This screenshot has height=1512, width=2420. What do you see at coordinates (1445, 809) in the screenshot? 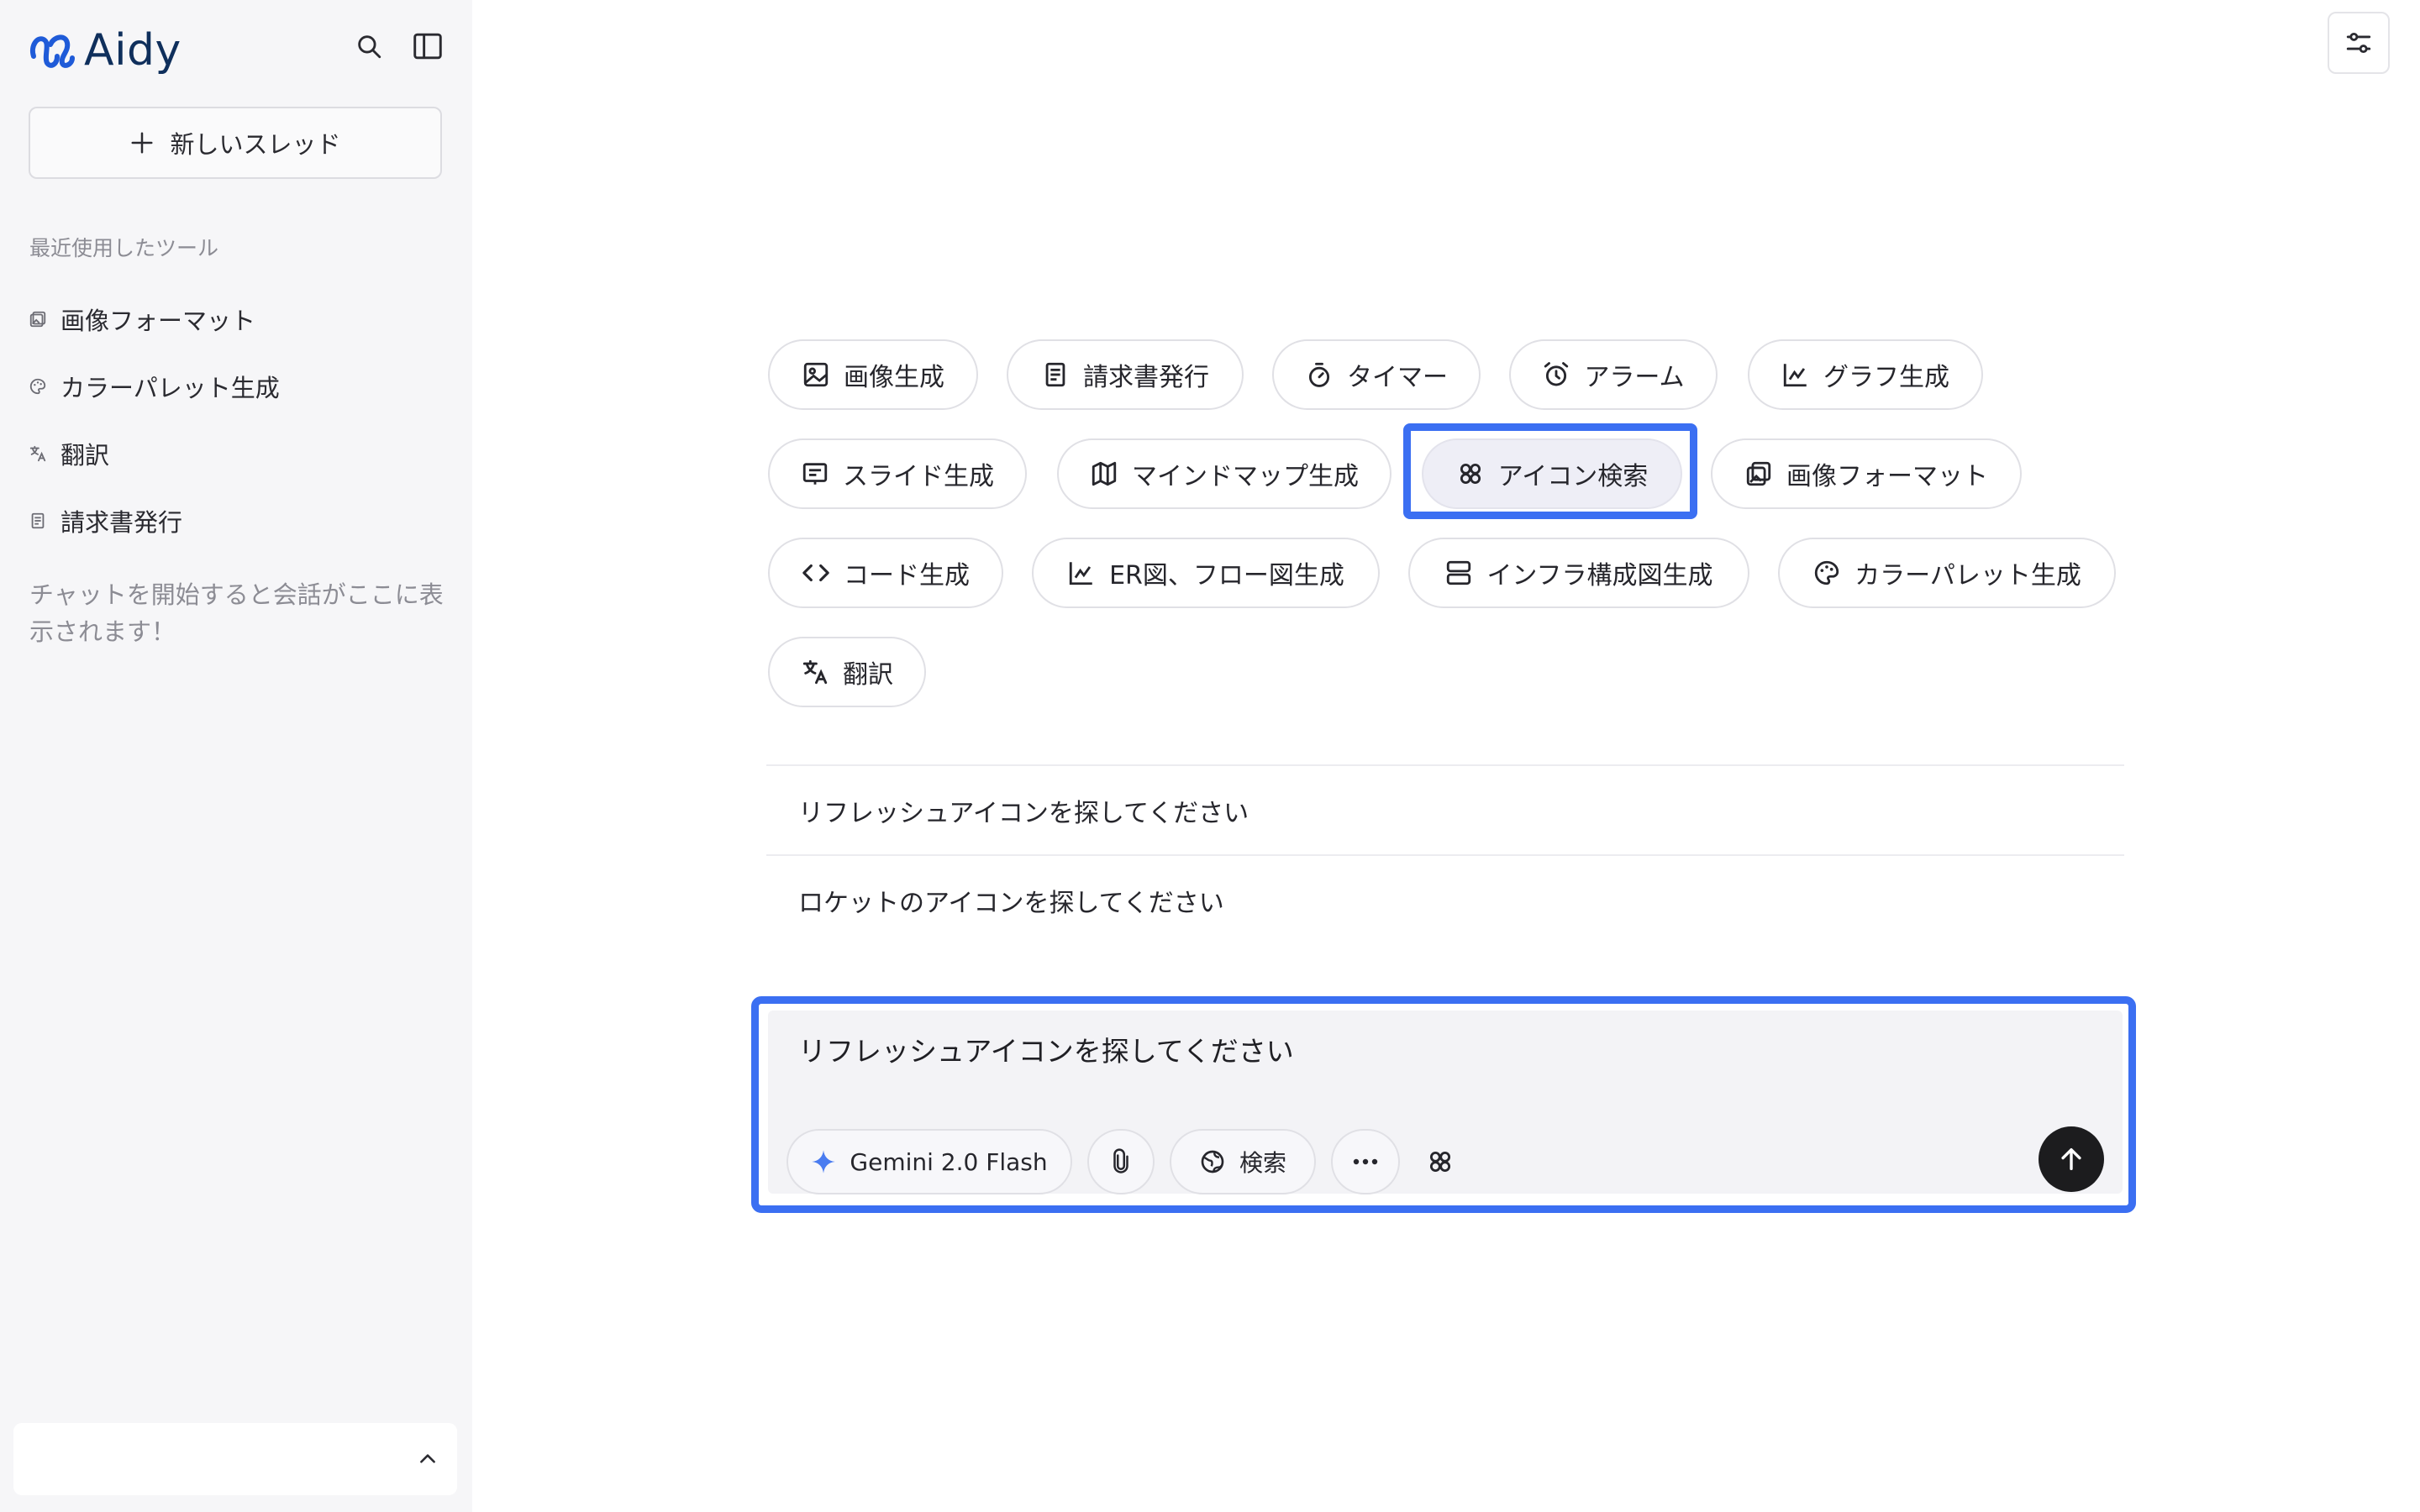
I see `suggestion-item: リフレッシュアイコンを探してください` at bounding box center [1445, 809].